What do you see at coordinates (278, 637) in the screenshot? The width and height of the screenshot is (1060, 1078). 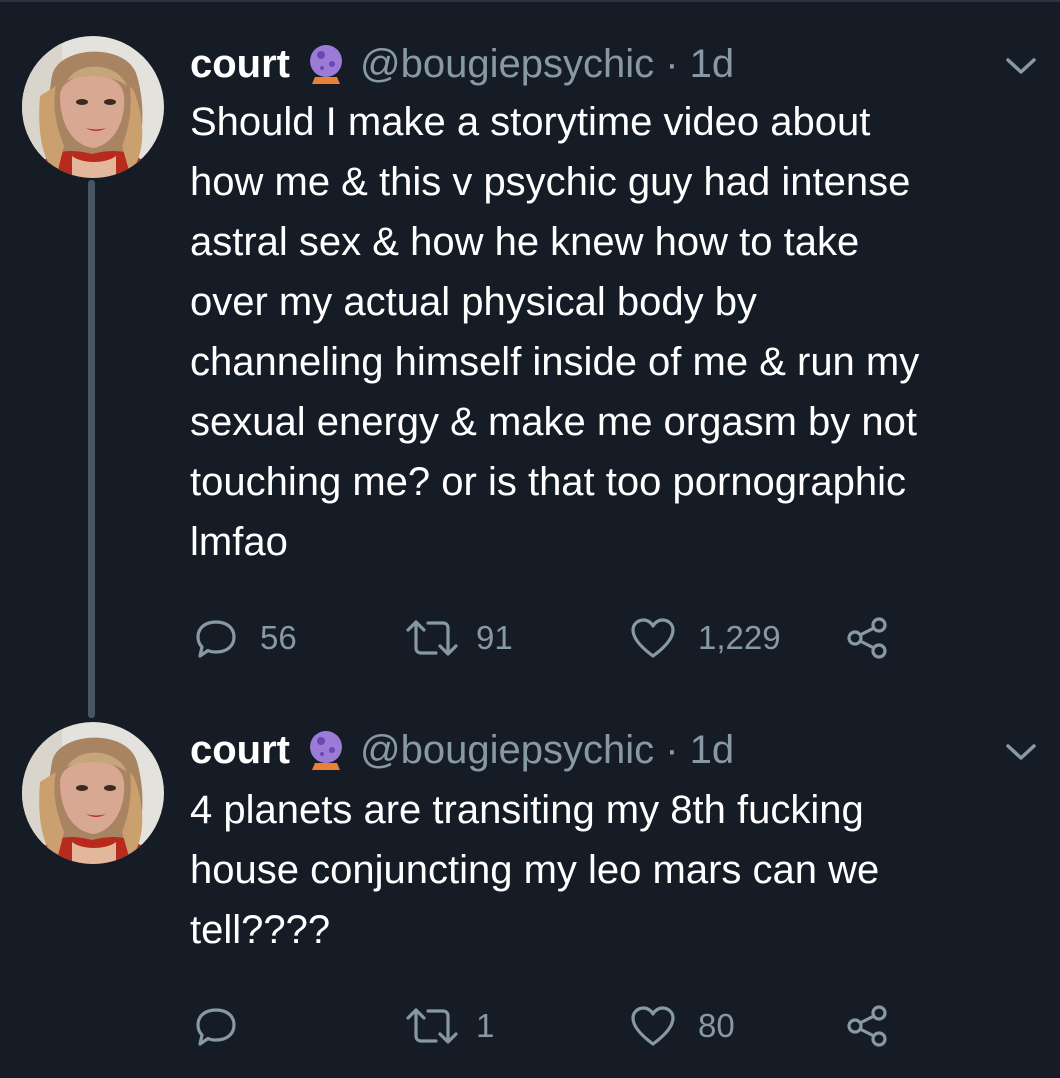 I see `reply-count: 56` at bounding box center [278, 637].